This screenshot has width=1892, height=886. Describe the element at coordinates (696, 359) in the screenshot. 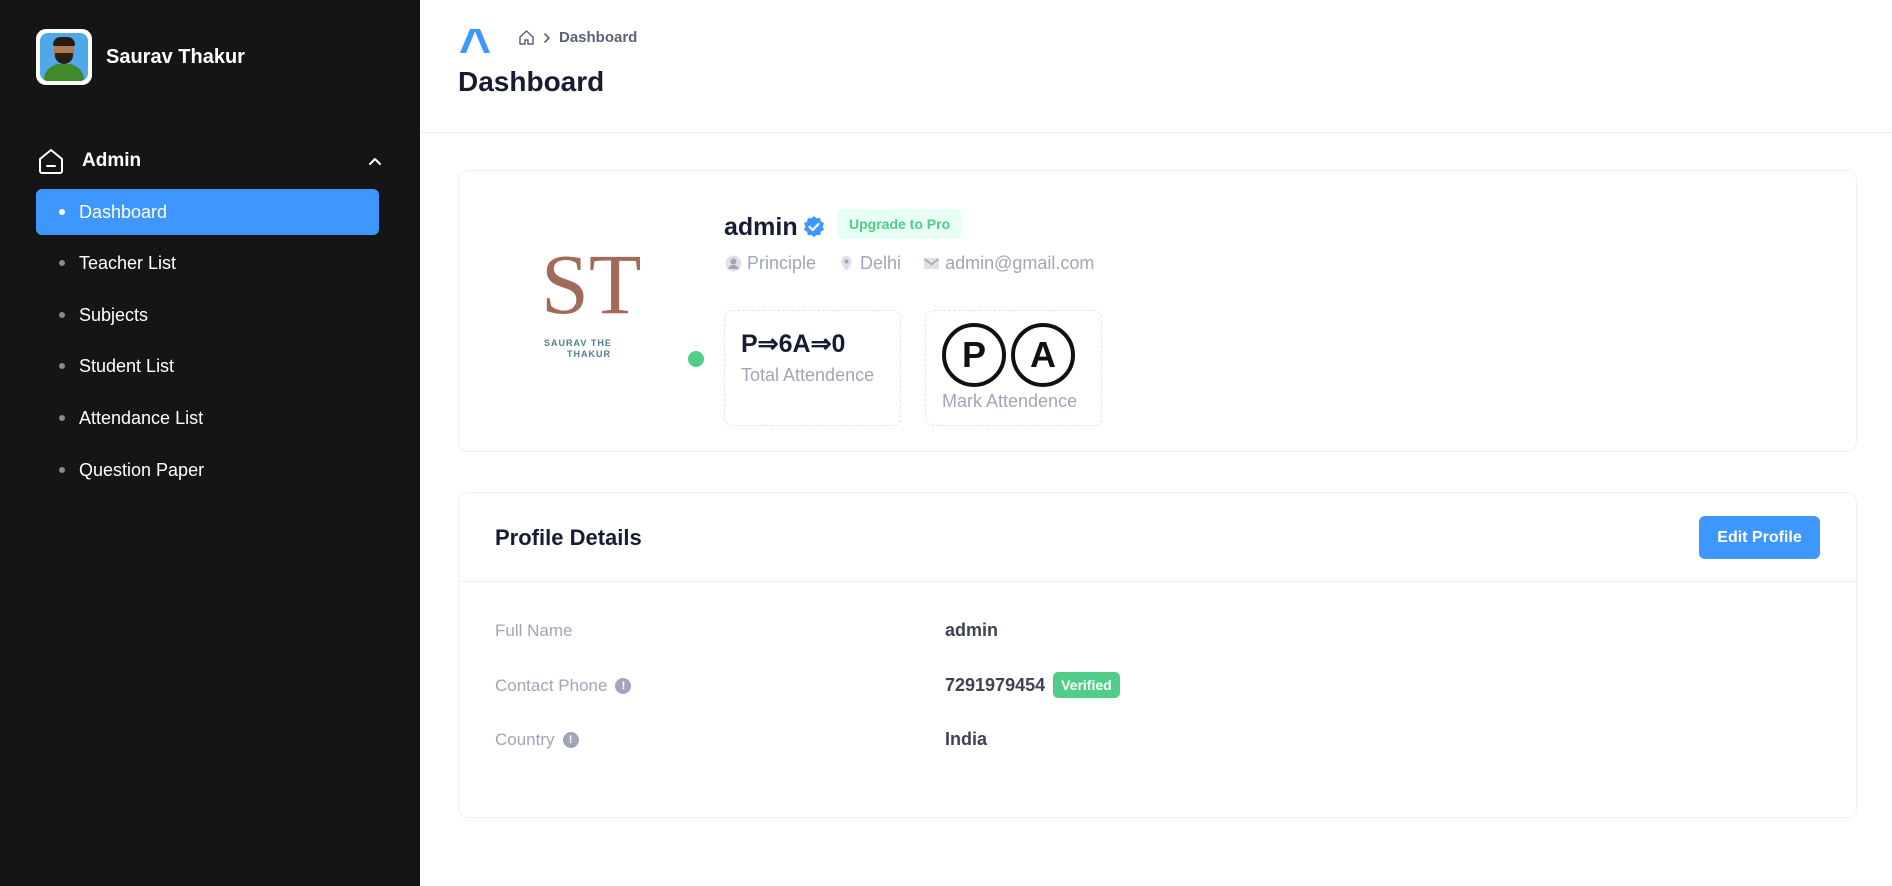

I see `online-status-dot` at that location.